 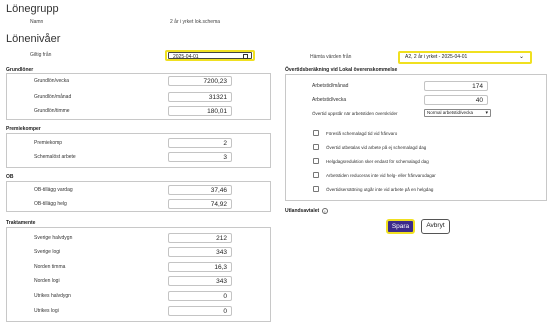 What do you see at coordinates (32, 9) in the screenshot?
I see `heading-lonegrupp: Lönegrupp` at bounding box center [32, 9].